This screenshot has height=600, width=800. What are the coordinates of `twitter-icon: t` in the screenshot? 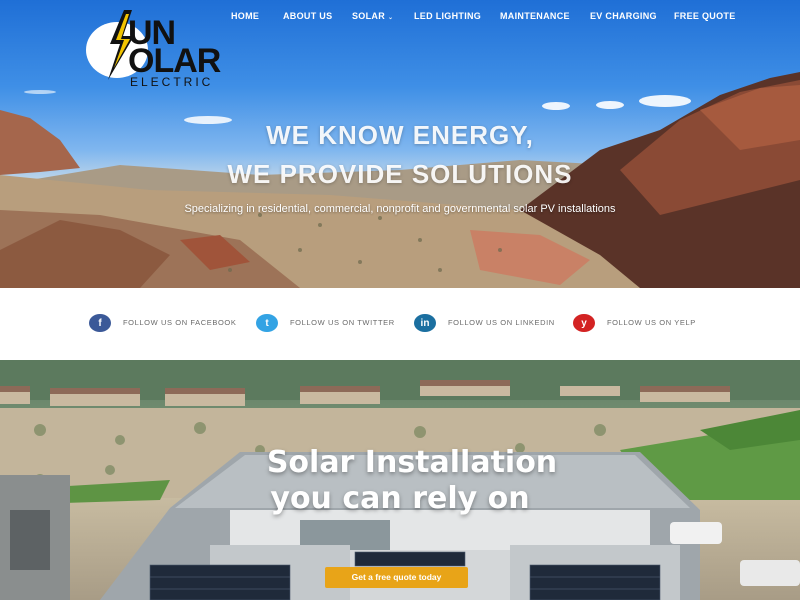 It's located at (267, 323).